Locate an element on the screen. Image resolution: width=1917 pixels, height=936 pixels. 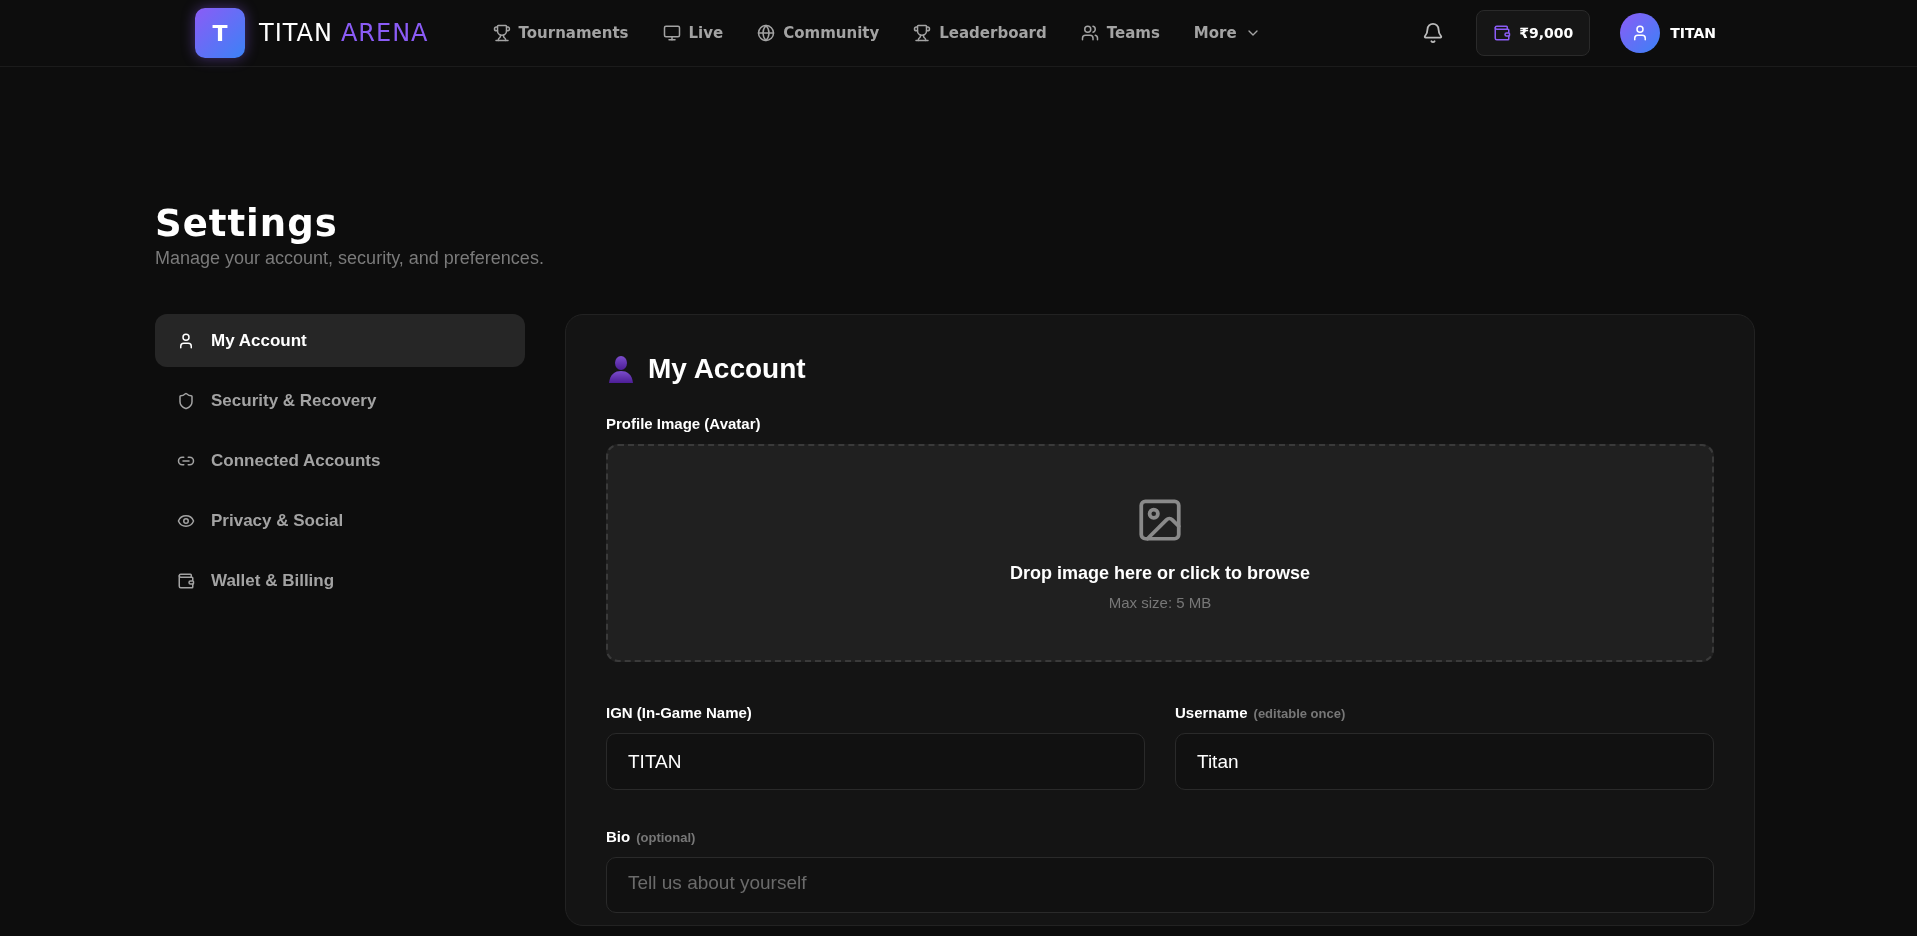
user-icon is located at coordinates (186, 340).